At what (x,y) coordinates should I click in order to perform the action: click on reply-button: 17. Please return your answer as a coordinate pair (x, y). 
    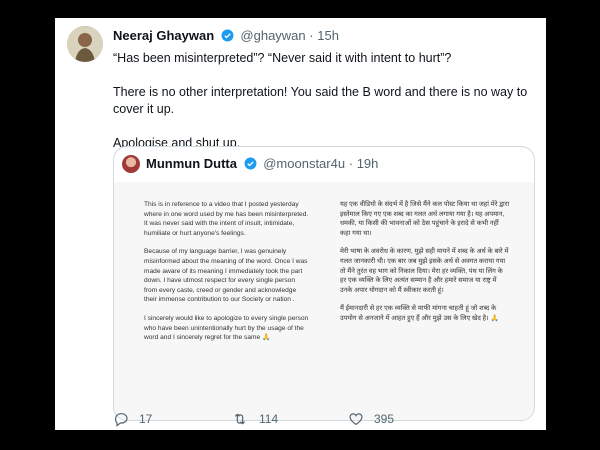
    Looking at the image, I should click on (132, 419).